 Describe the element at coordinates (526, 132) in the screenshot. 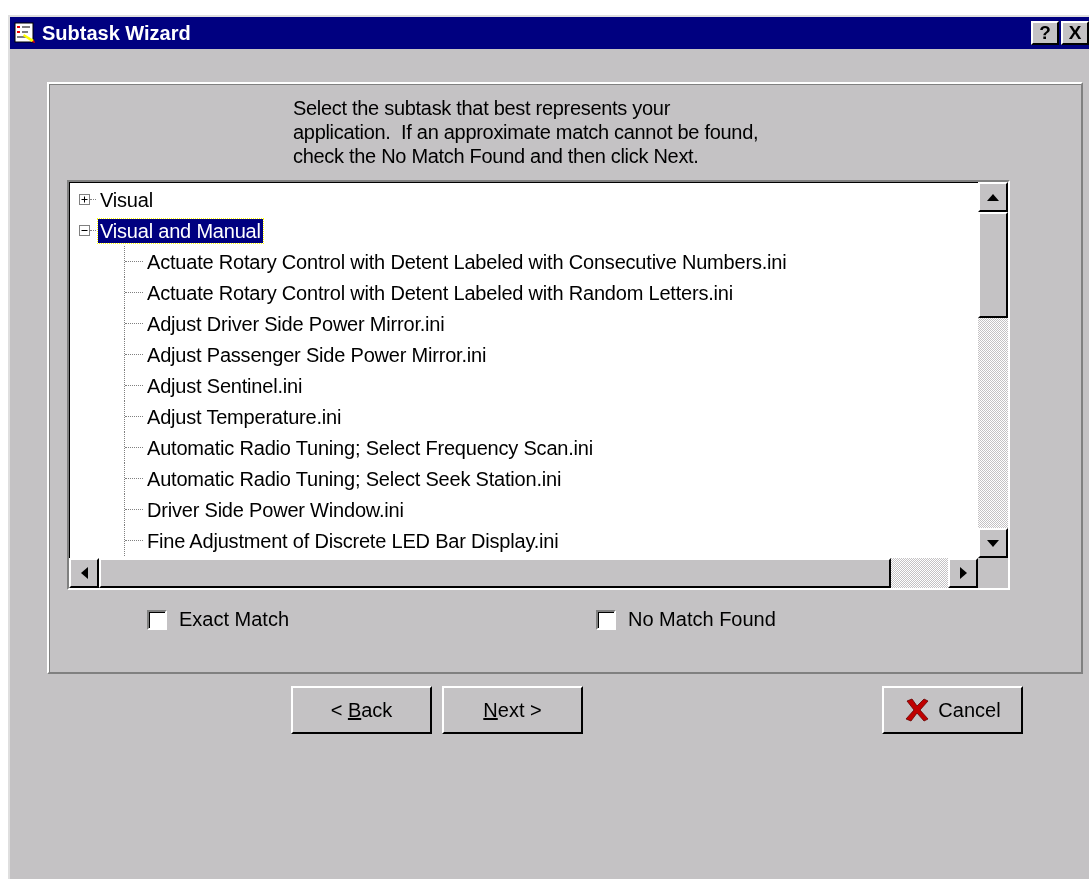

I see `instructions: Select the subtask that best represents your application. If an approximate match cannot be found, check the No Match Found and then click Next.` at that location.